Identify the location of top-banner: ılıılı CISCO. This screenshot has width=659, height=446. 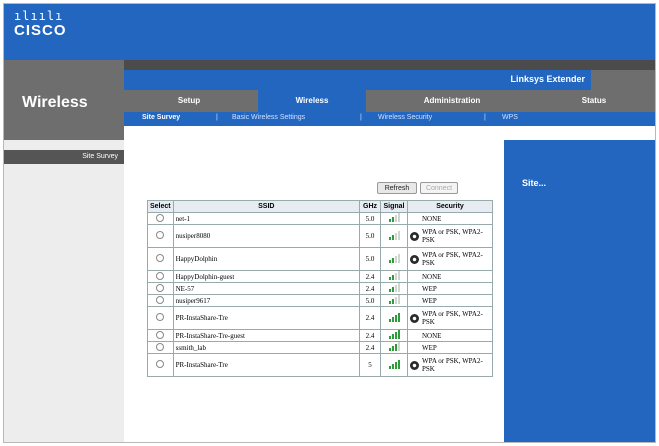
(329, 32).